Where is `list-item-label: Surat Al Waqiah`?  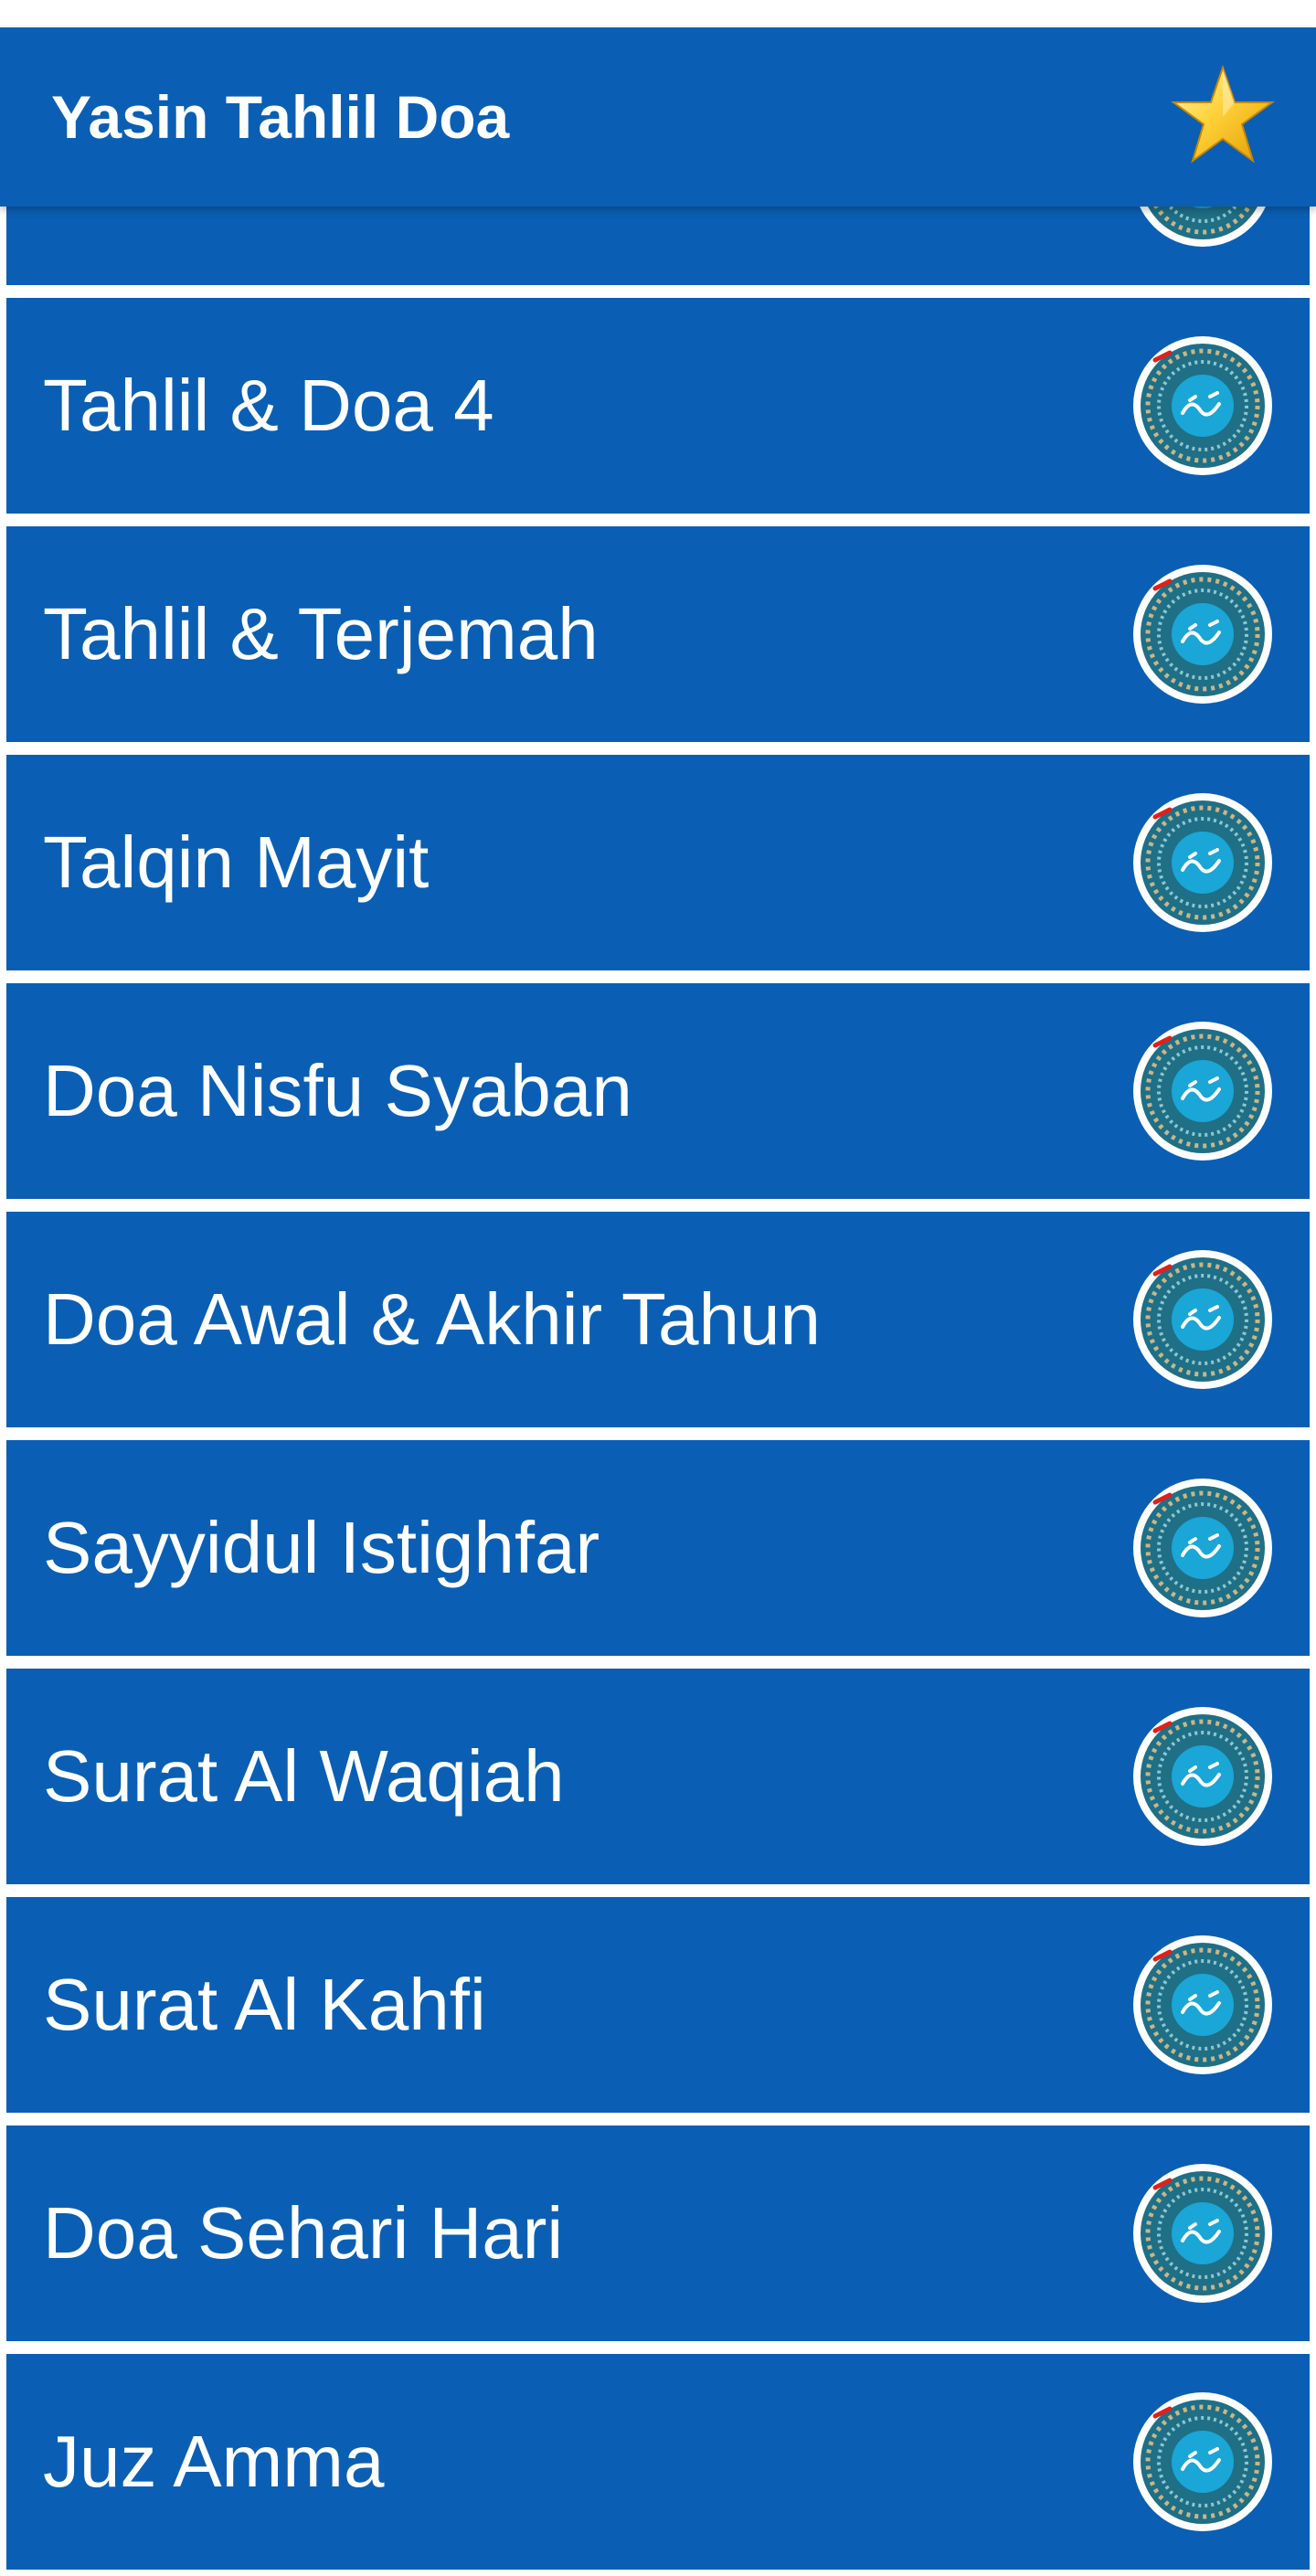 list-item-label: Surat Al Waqiah is located at coordinates (304, 1776).